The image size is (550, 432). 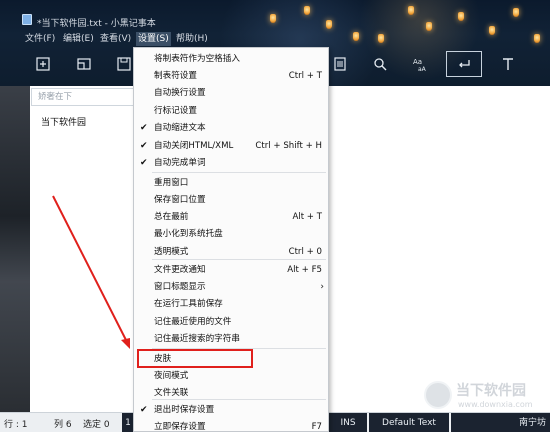 I want to click on svg-text: Aa, so click(x=417, y=62).